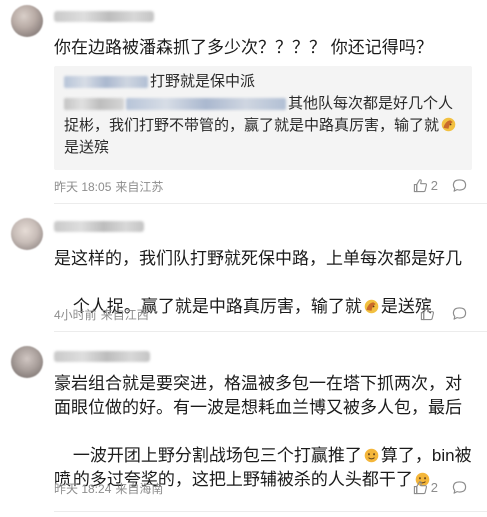 The image size is (487, 517). What do you see at coordinates (83, 187) in the screenshot?
I see `comment-time: 昨天 18:05` at bounding box center [83, 187].